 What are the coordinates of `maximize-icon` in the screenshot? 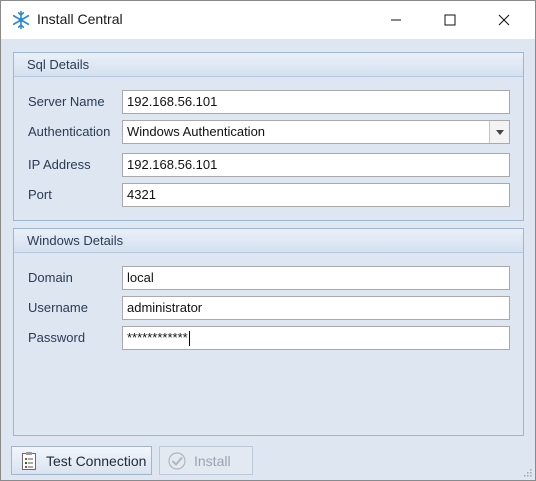 It's located at (450, 20).